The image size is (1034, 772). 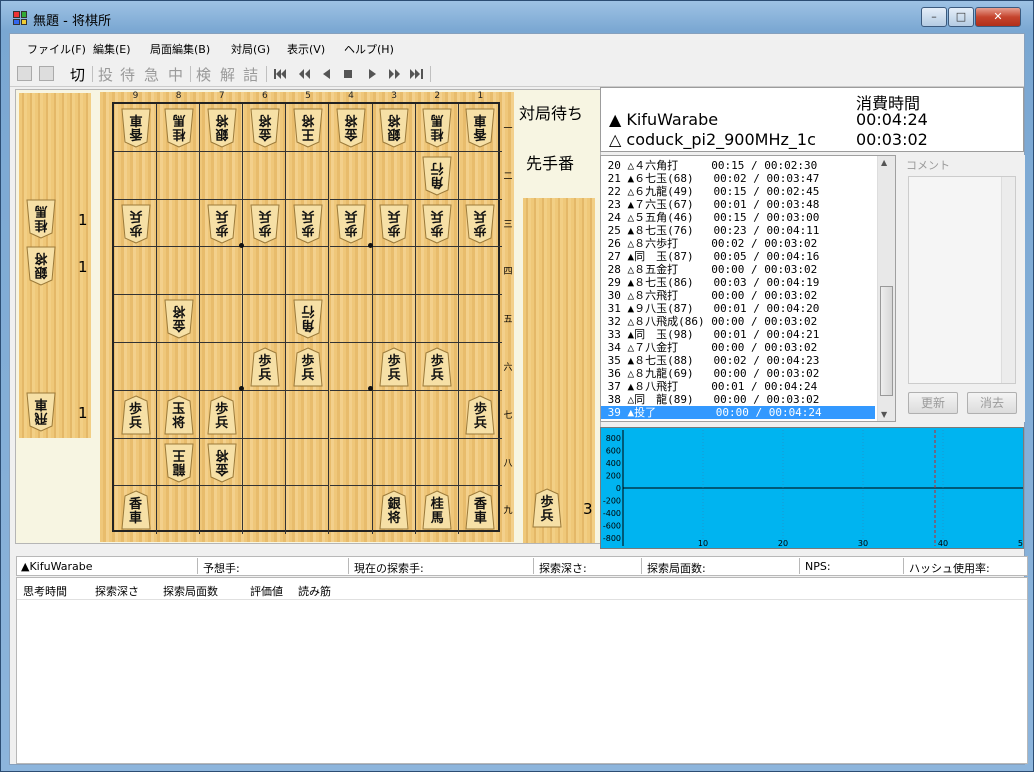 I want to click on sente-piece: 銀 将, so click(x=394, y=510).